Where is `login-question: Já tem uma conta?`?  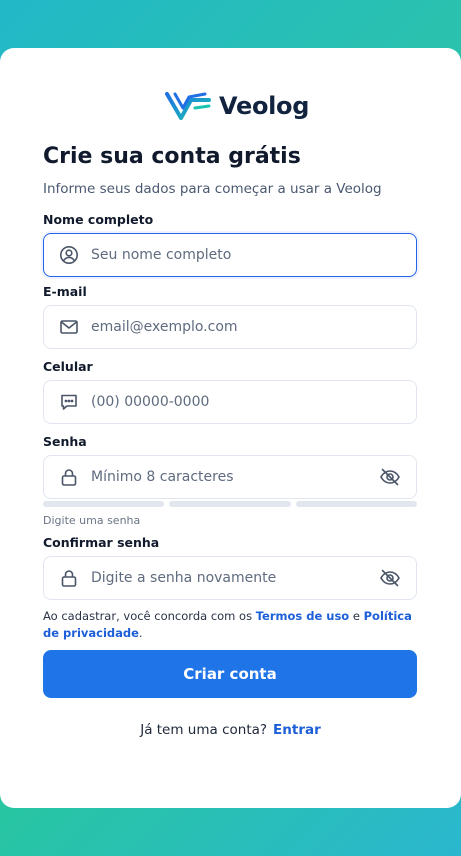 login-question: Já tem uma conta? is located at coordinates (204, 730).